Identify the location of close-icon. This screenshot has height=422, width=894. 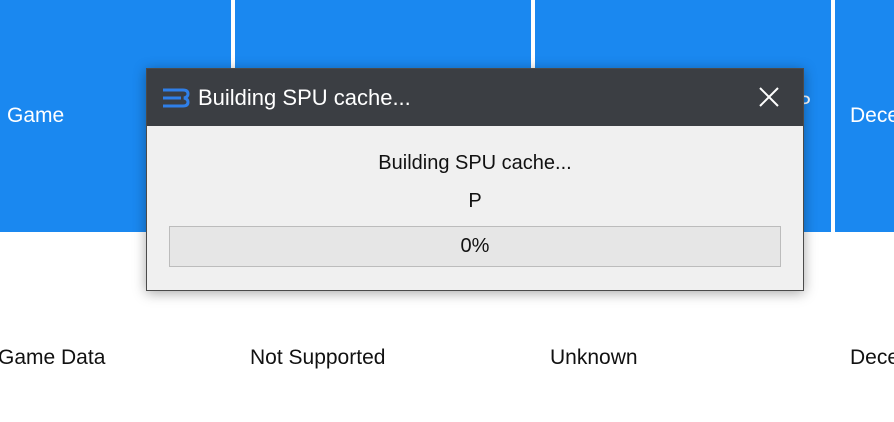
(769, 97).